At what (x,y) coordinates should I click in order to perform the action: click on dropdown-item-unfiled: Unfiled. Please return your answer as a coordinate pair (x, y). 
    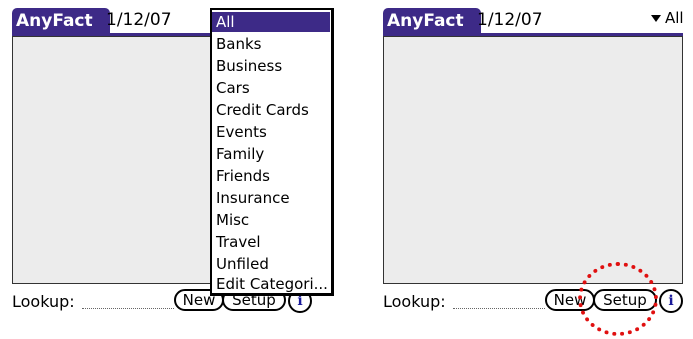
    Looking at the image, I should click on (242, 264).